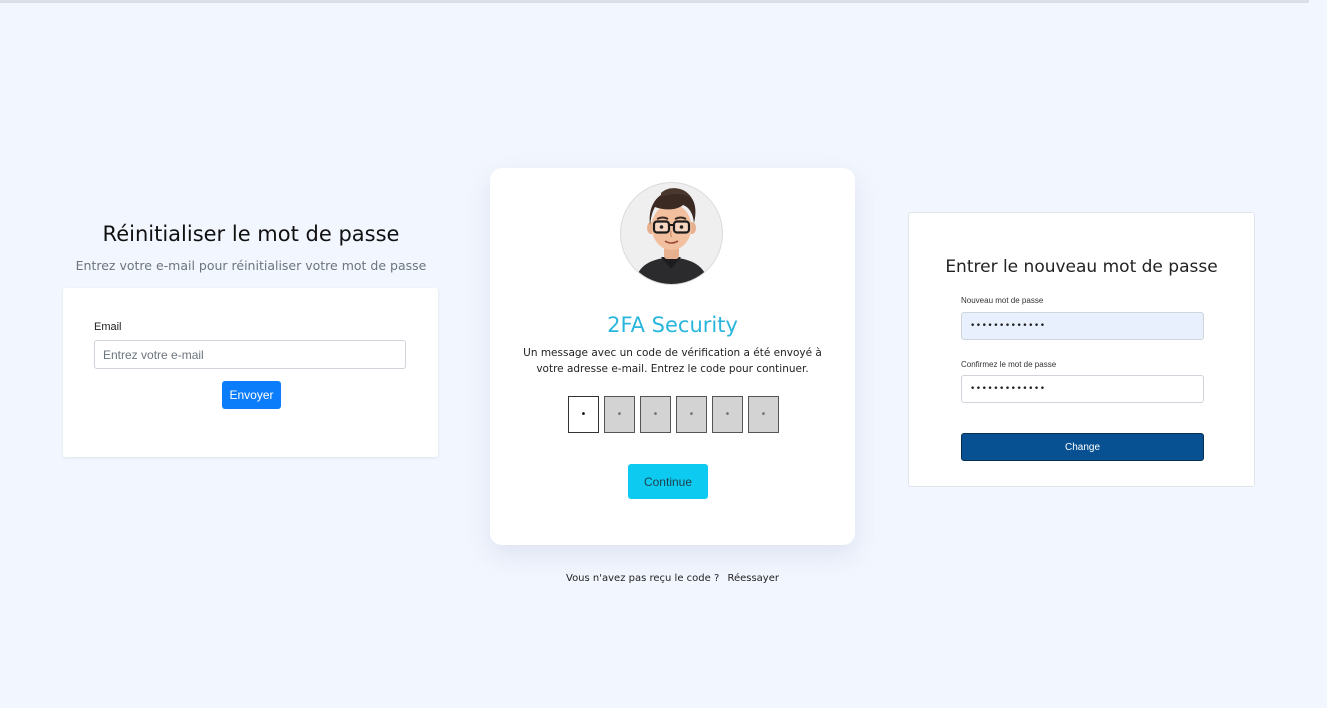 The image size is (1327, 708). I want to click on code-digit-1: •, so click(583, 414).